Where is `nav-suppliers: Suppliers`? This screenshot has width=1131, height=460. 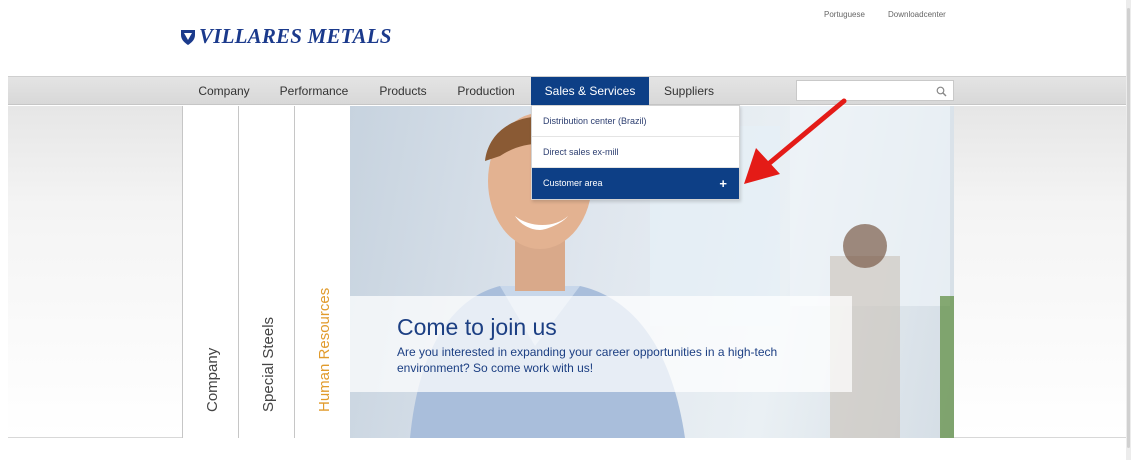
nav-suppliers: Suppliers is located at coordinates (689, 91).